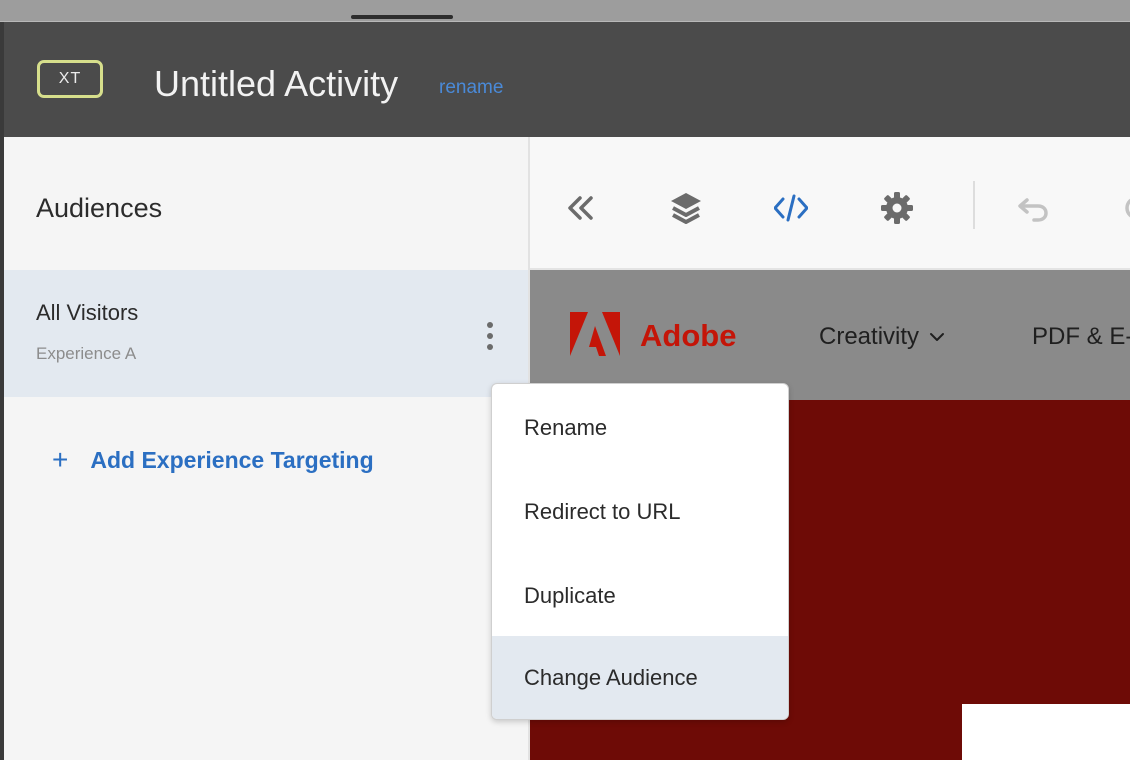 The height and width of the screenshot is (760, 1130). What do you see at coordinates (565, 11) in the screenshot?
I see `window-chrome-bar` at bounding box center [565, 11].